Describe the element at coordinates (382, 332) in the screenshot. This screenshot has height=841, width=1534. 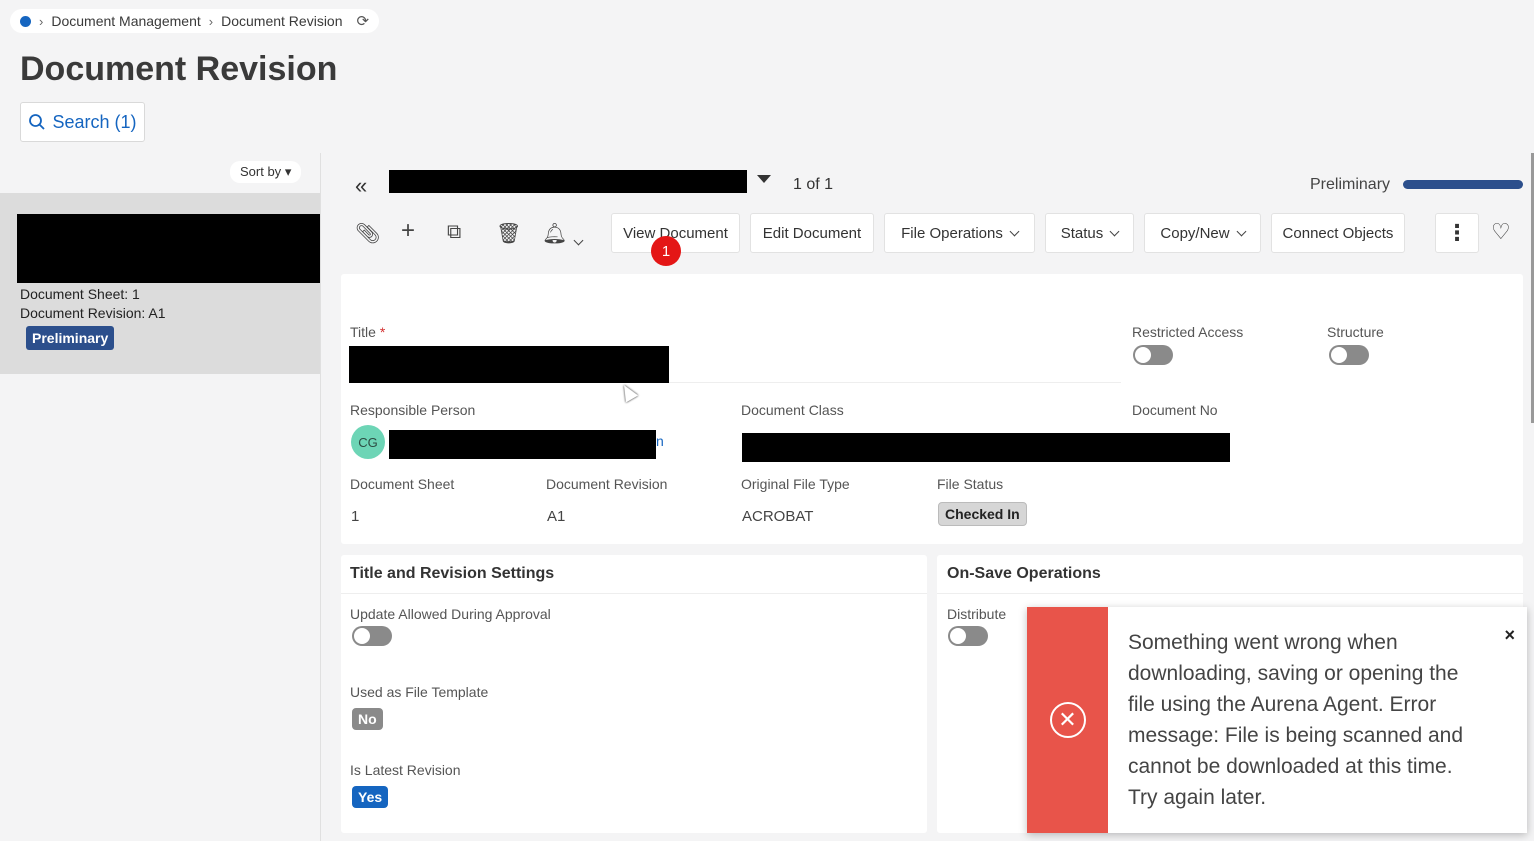
I see `required-mark: *` at that location.